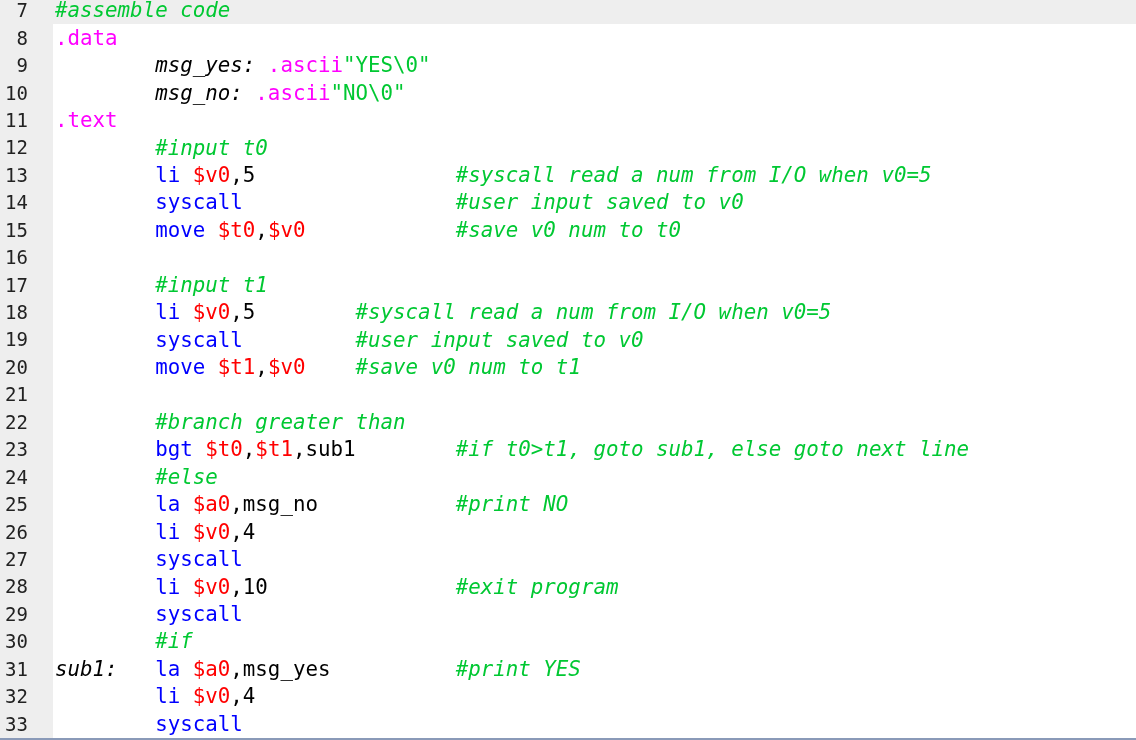 The width and height of the screenshot is (1136, 740). I want to click on line-number: 18, so click(16, 313).